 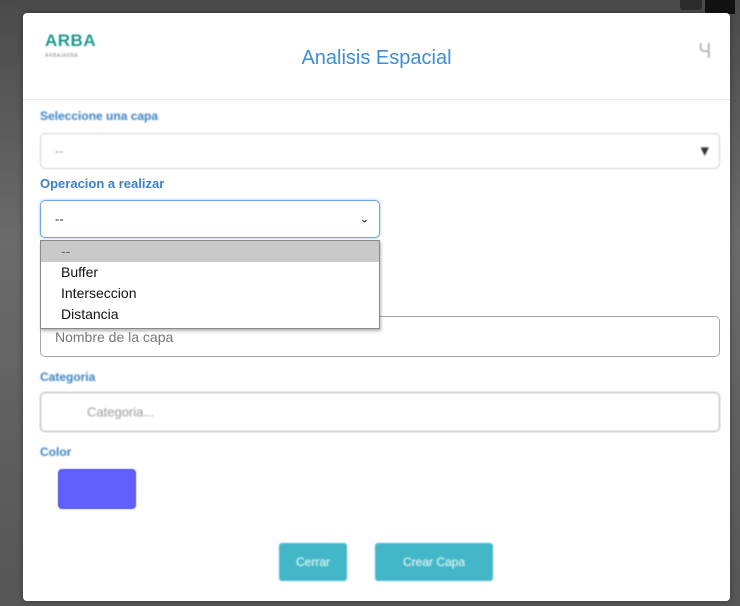 I want to click on background-icon, so click(x=691, y=5).